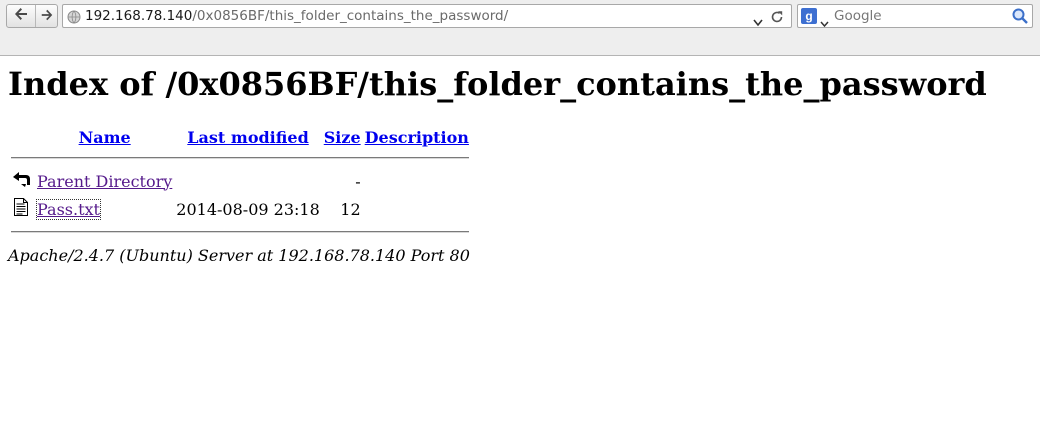  I want to click on name-cell: Pass.txt, so click(104, 209).